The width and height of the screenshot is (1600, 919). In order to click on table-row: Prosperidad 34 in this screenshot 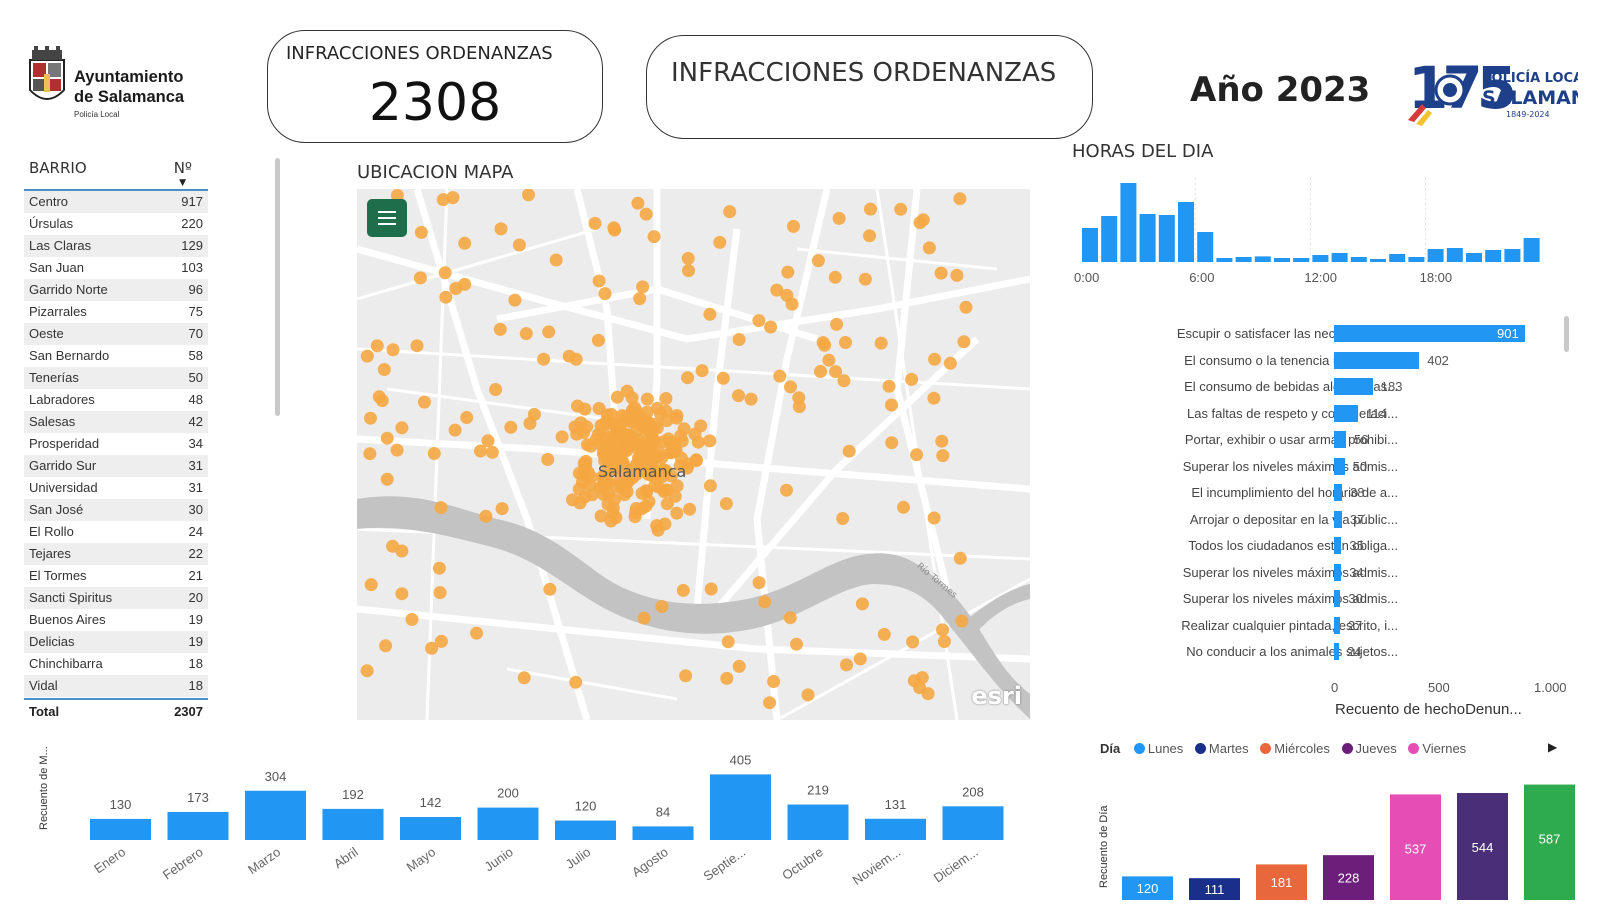, I will do `click(116, 444)`.